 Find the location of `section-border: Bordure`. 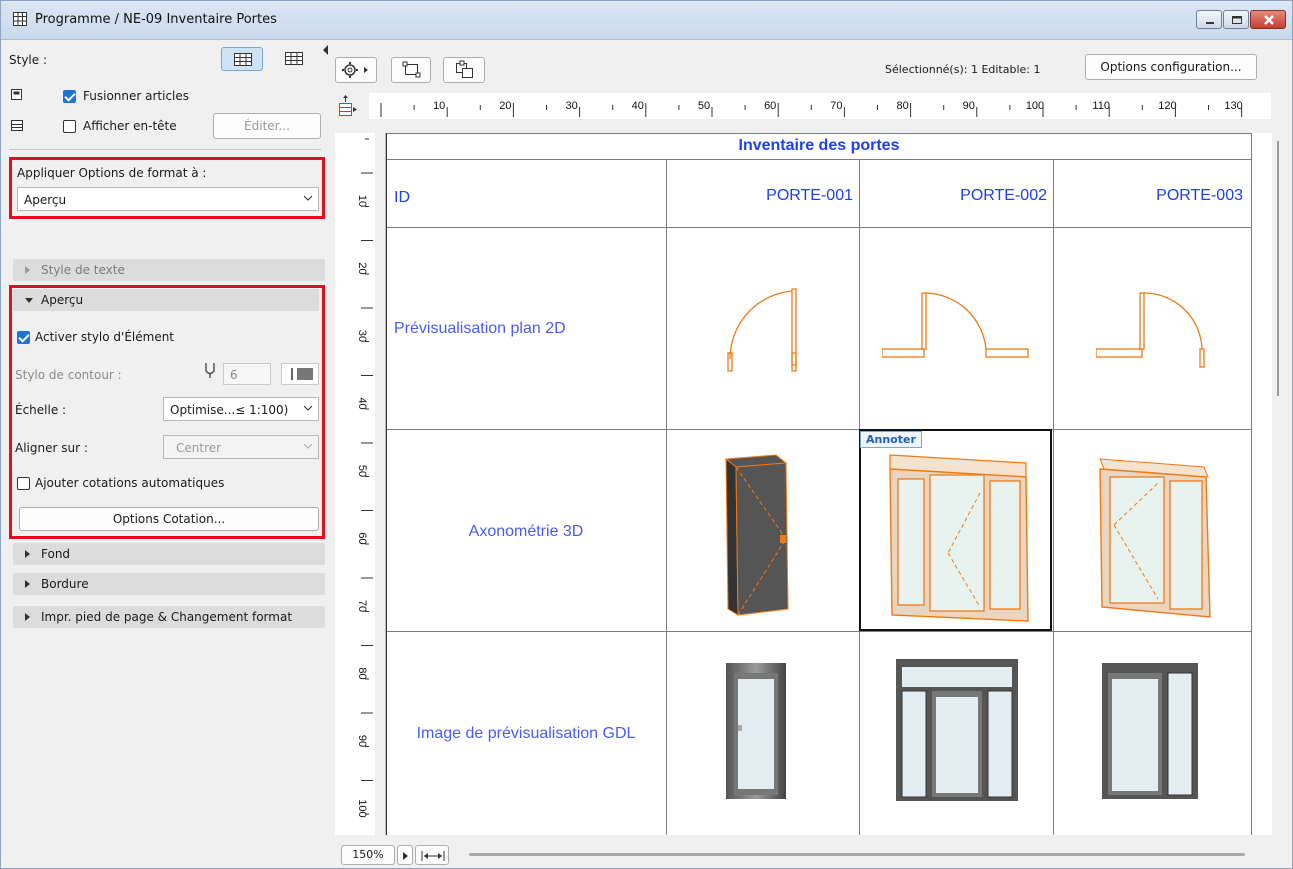

section-border: Bordure is located at coordinates (169, 584).